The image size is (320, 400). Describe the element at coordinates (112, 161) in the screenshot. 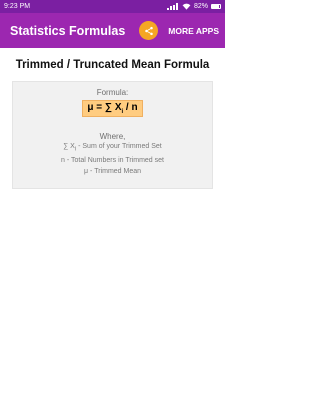

I see `definition-n: n - Total Numbers in Trimmed set` at that location.